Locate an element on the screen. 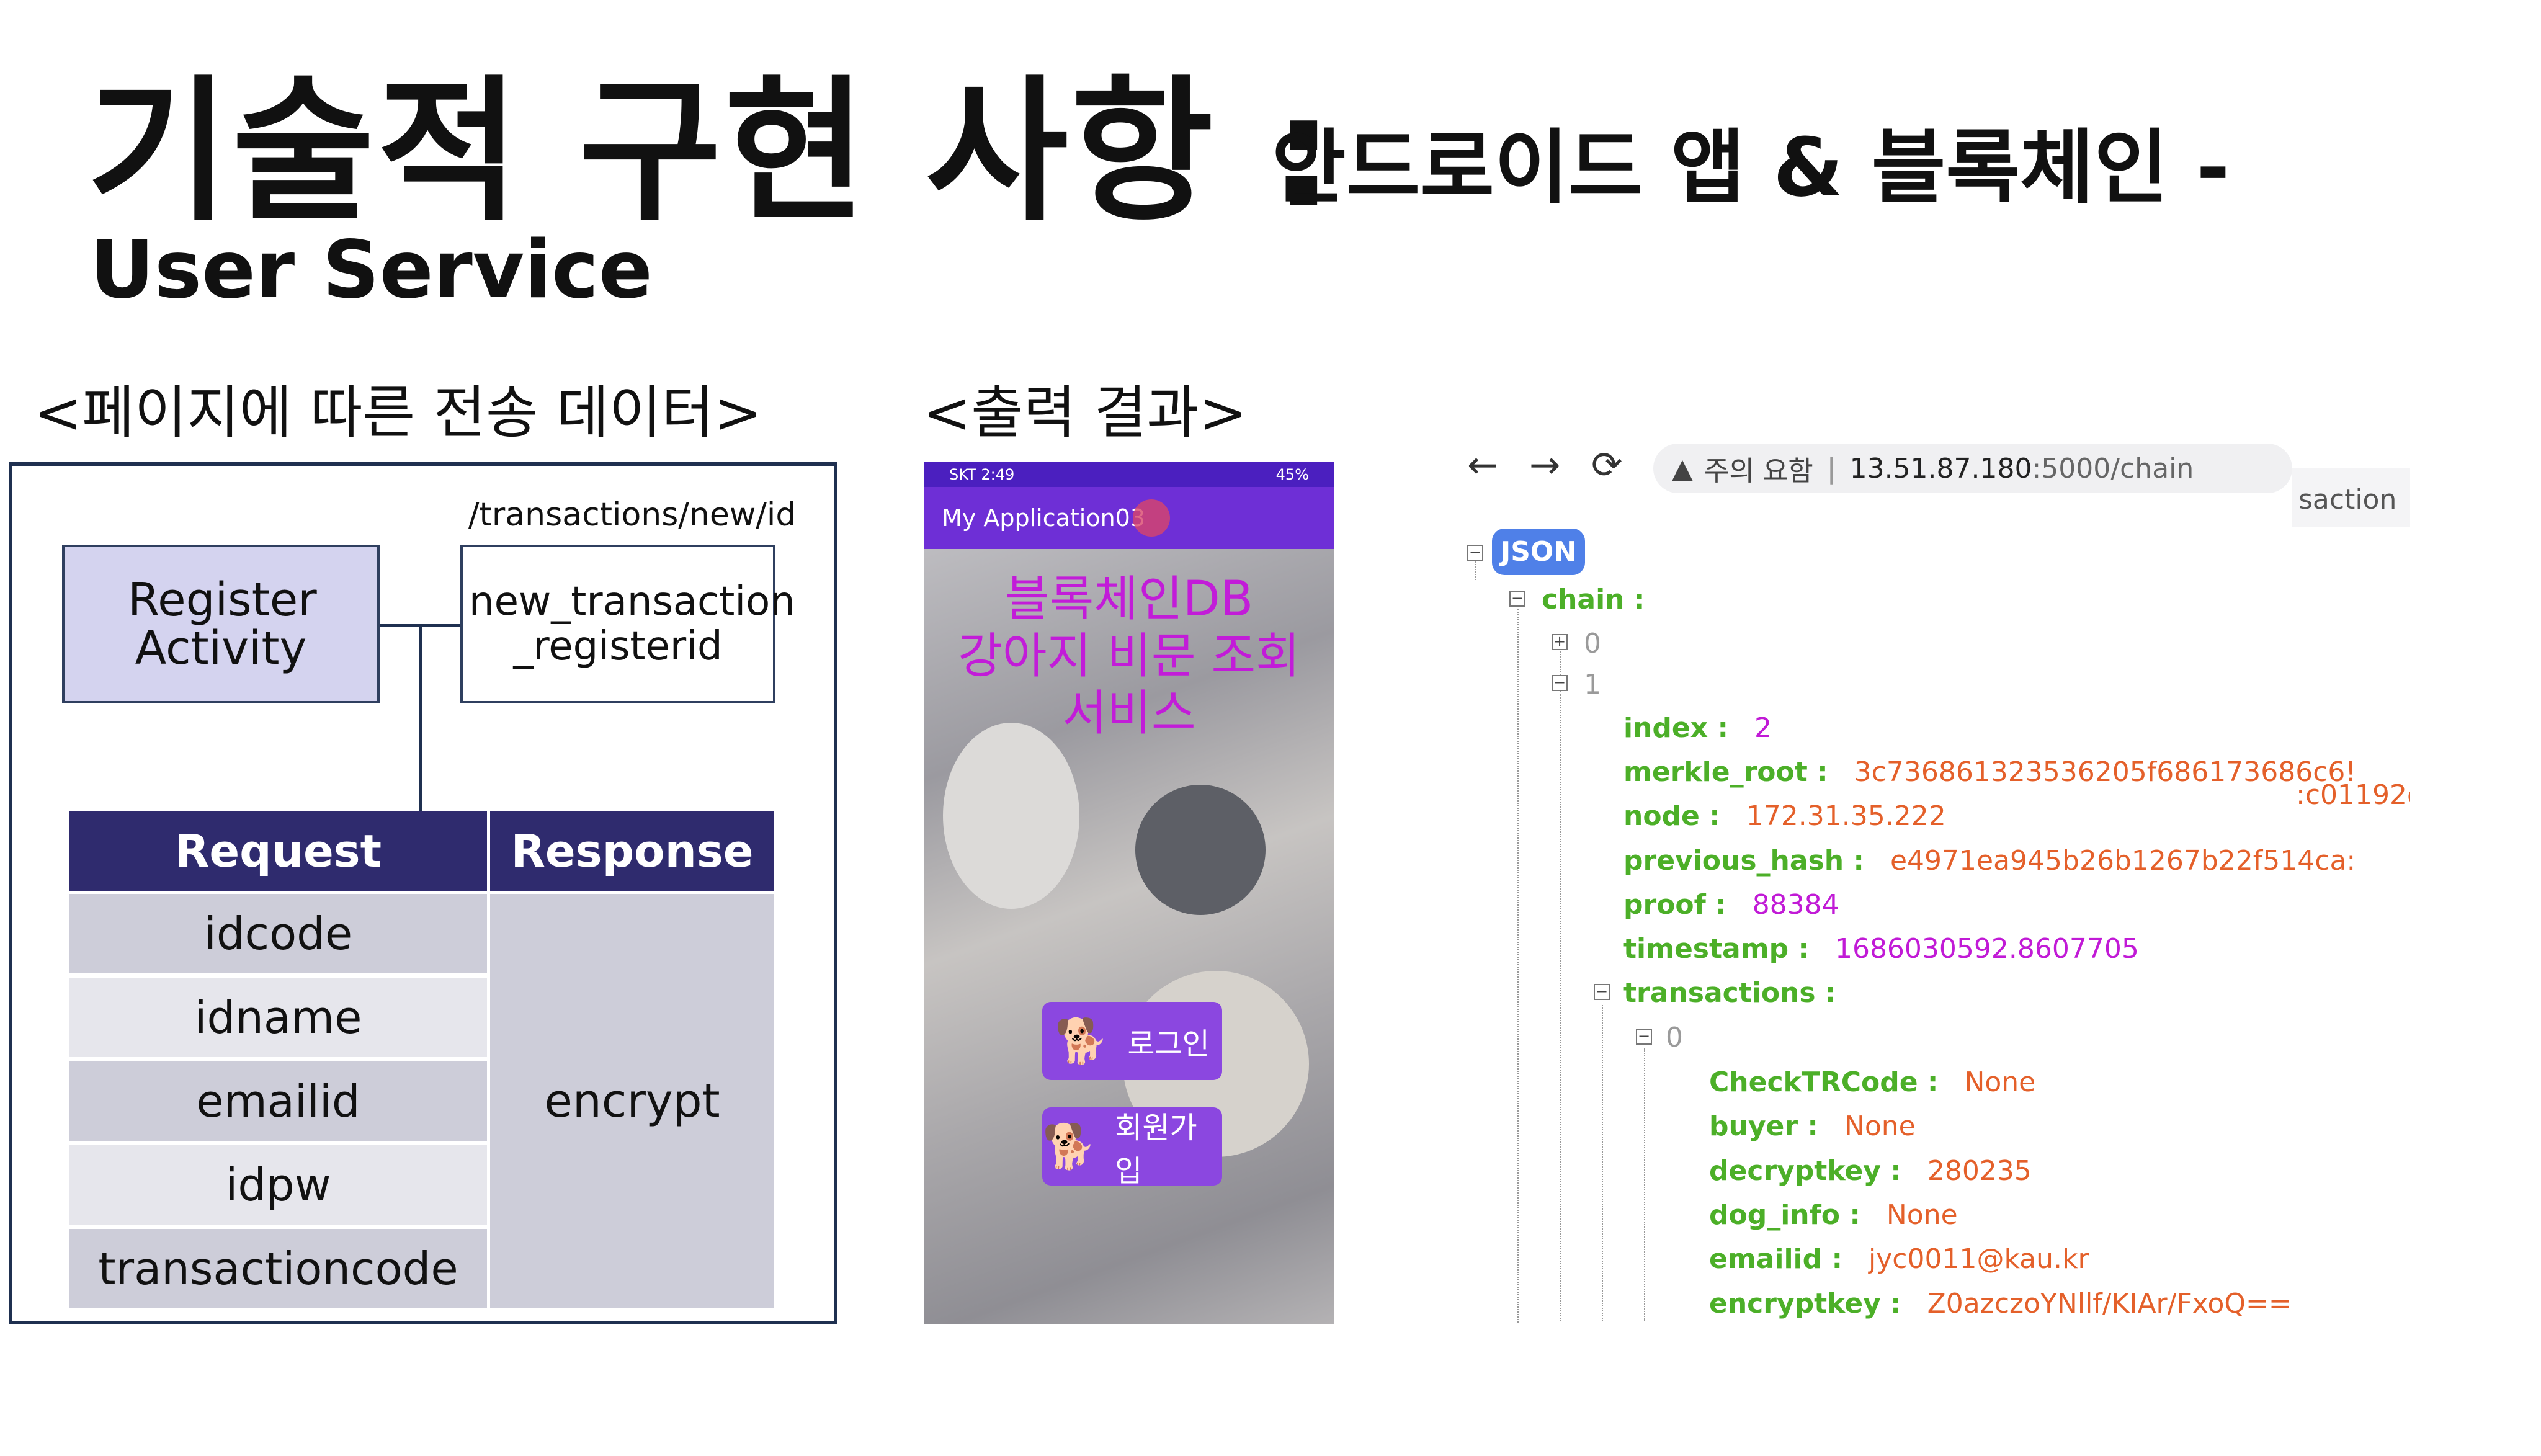 This screenshot has width=2541, height=1456. photo-light-blob is located at coordinates (1011, 816).